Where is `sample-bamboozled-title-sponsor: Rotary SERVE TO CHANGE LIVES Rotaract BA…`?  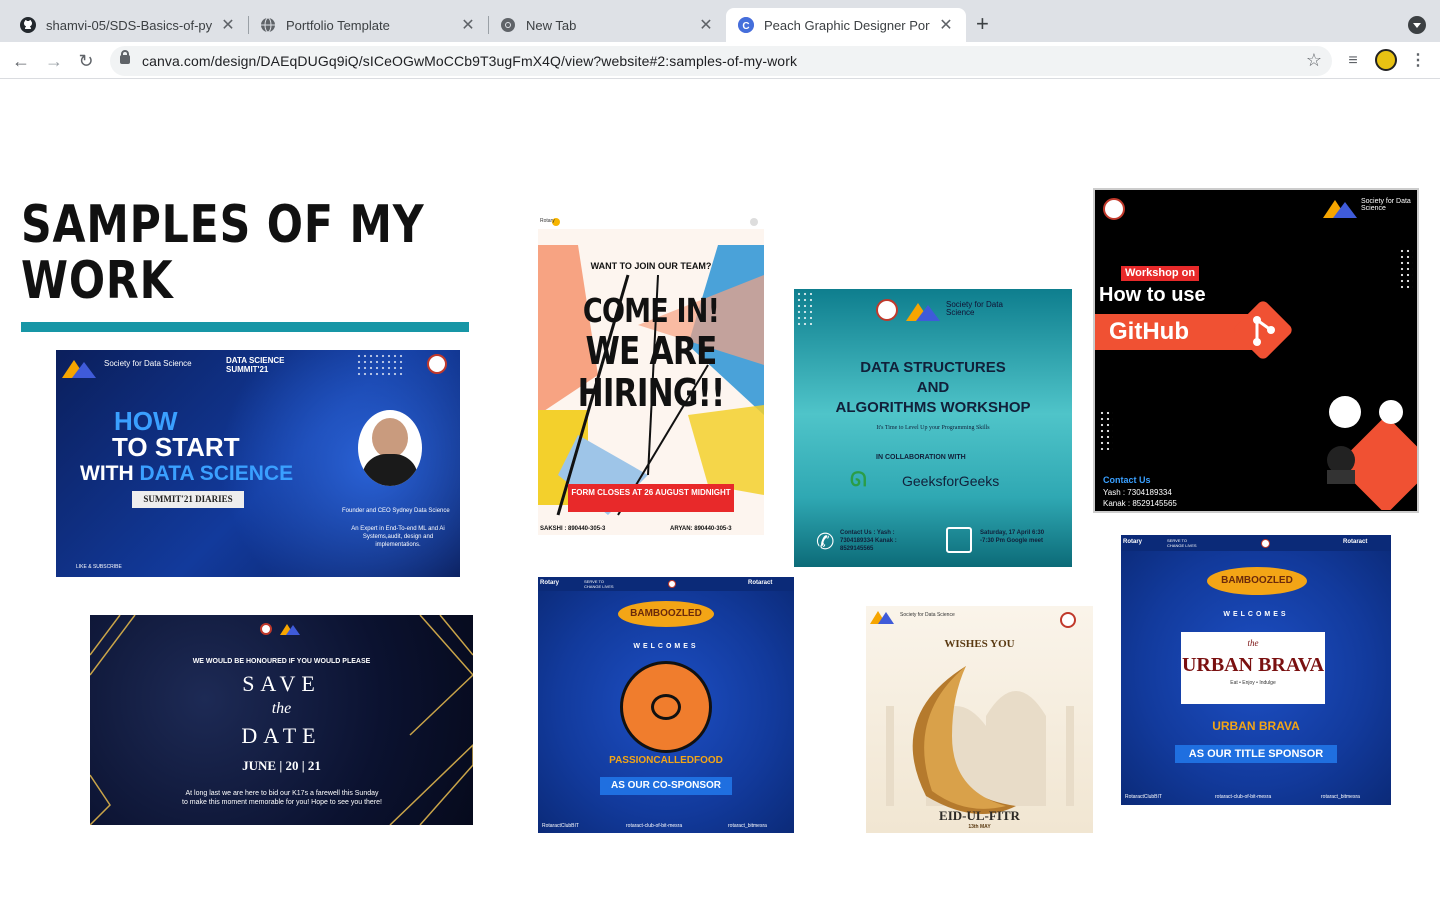
sample-bamboozled-title-sponsor: Rotary SERVE TO CHANGE LIVES Rotaract BA… is located at coordinates (1256, 670).